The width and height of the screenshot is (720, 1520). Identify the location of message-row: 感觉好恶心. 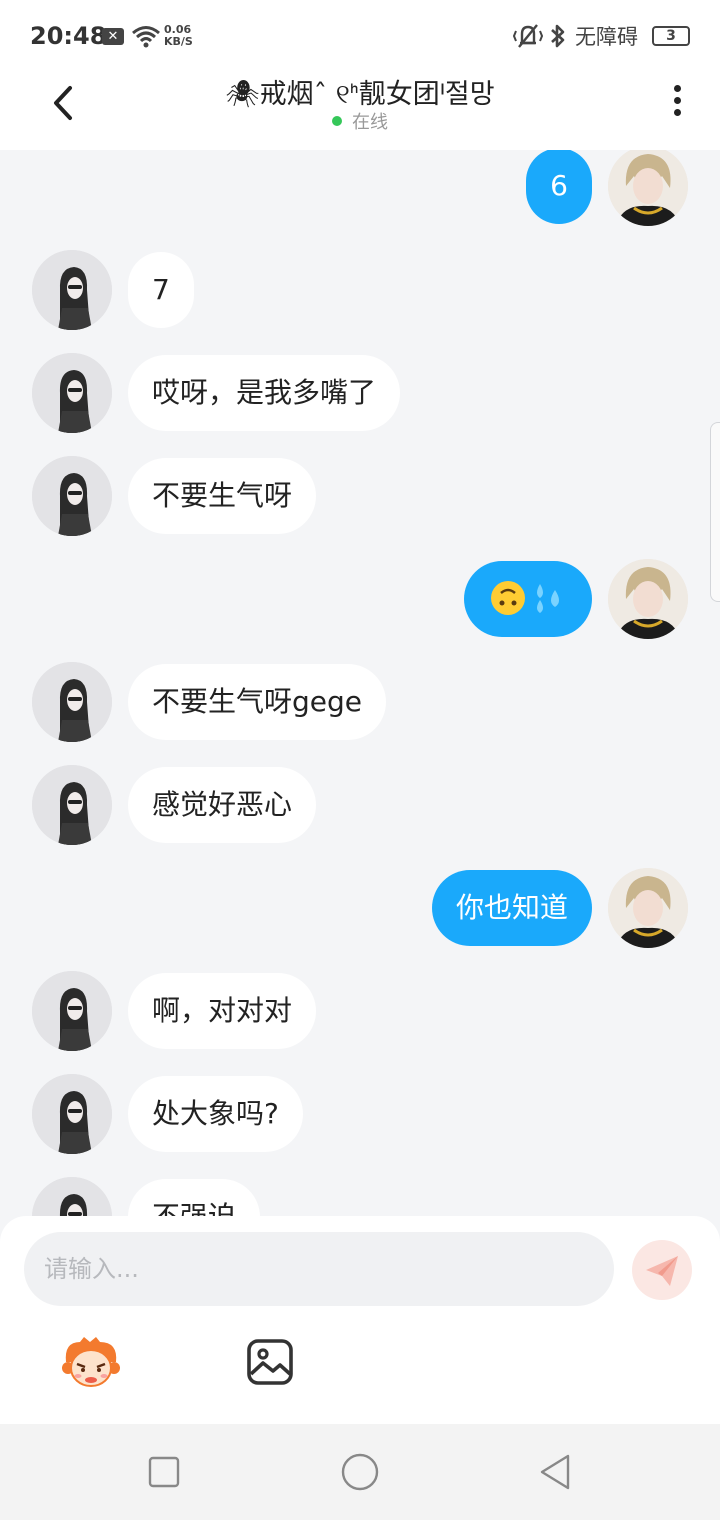
(360, 807).